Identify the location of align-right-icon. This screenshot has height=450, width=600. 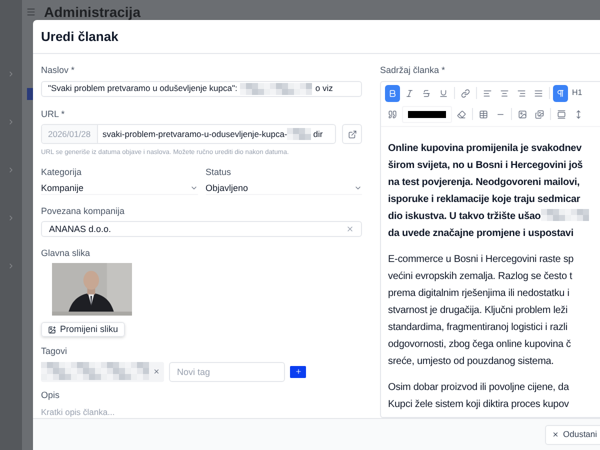
(521, 93).